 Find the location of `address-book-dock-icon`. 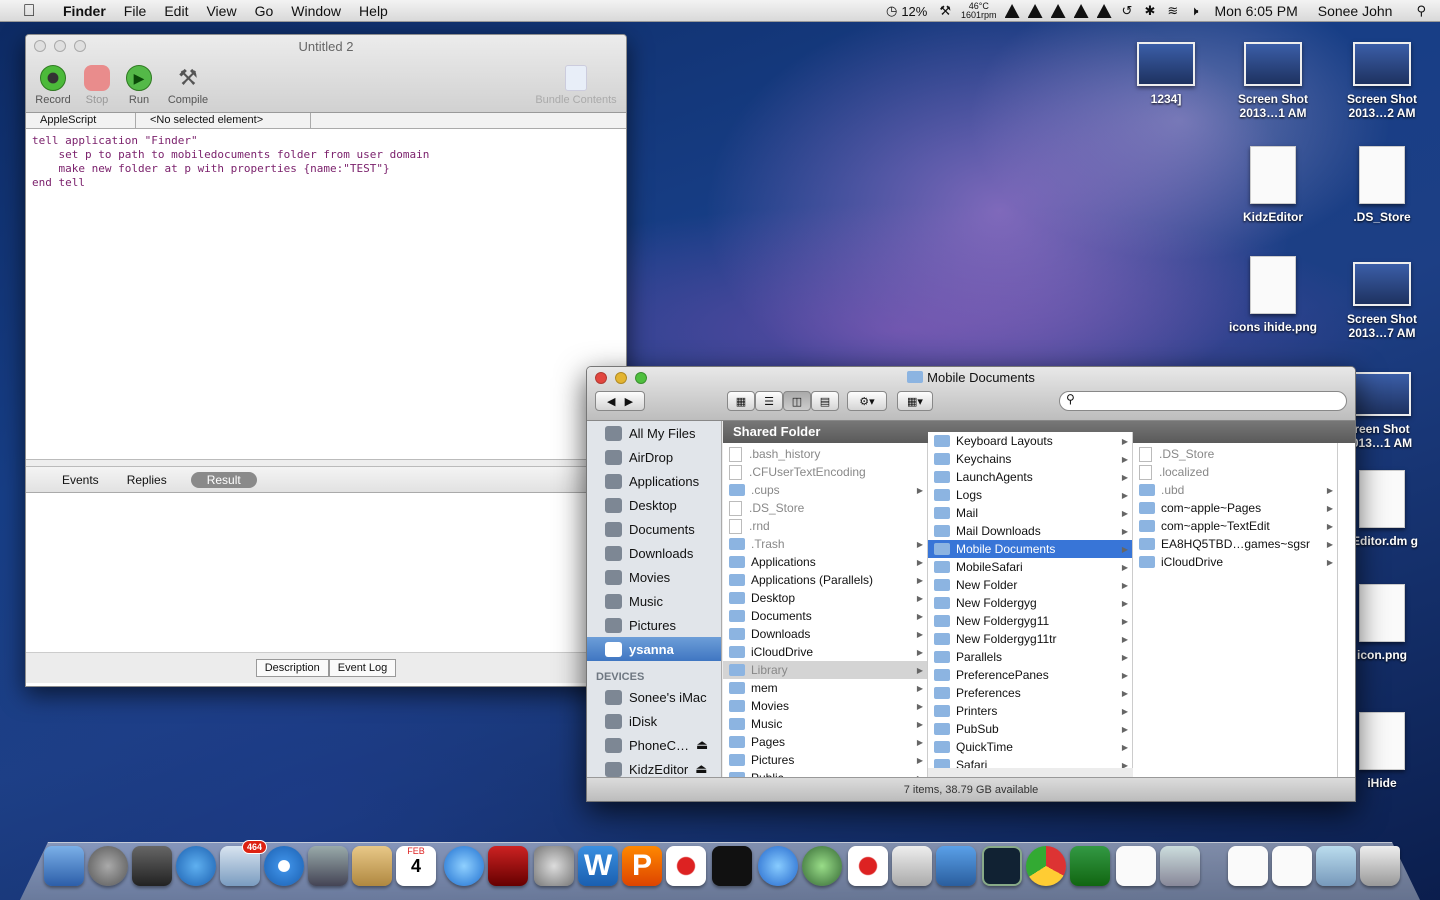

address-book-dock-icon is located at coordinates (372, 866).